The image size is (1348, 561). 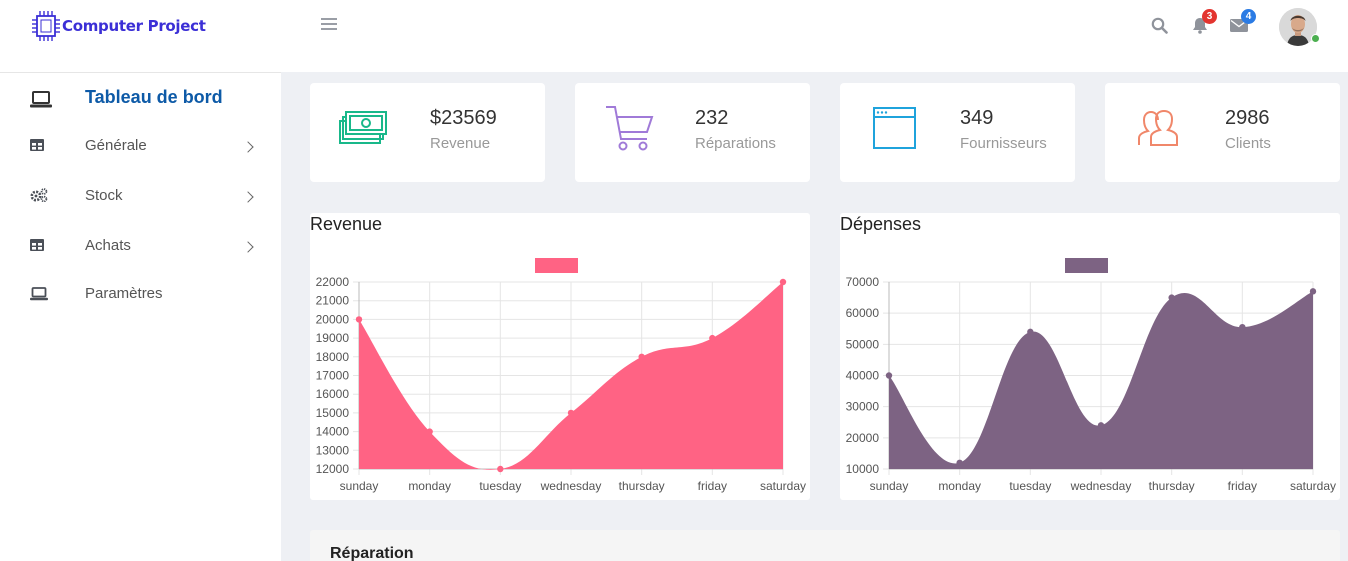 I want to click on sidebar-item-label: Stock, so click(x=104, y=195).